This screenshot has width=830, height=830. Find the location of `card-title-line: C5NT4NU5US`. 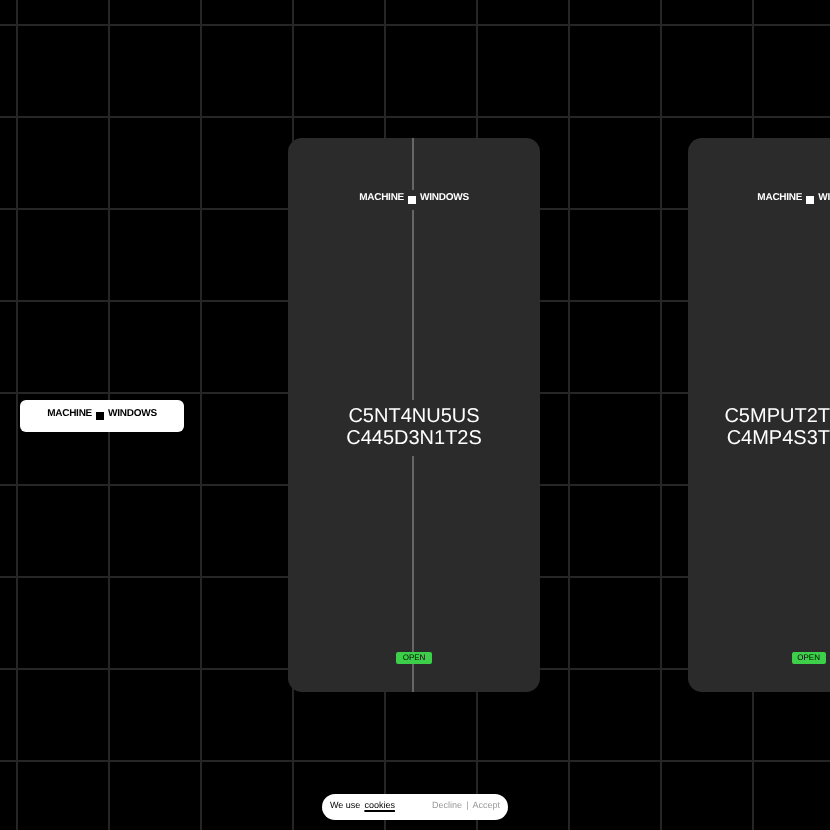

card-title-line: C5NT4NU5US is located at coordinates (414, 416).